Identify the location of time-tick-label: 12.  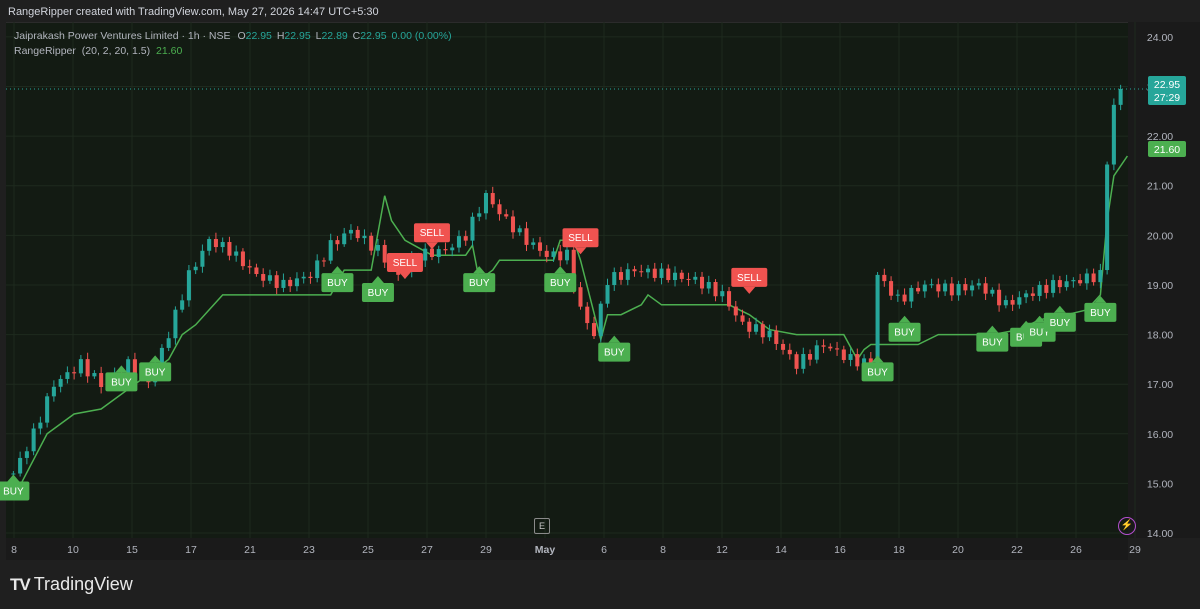
(722, 550).